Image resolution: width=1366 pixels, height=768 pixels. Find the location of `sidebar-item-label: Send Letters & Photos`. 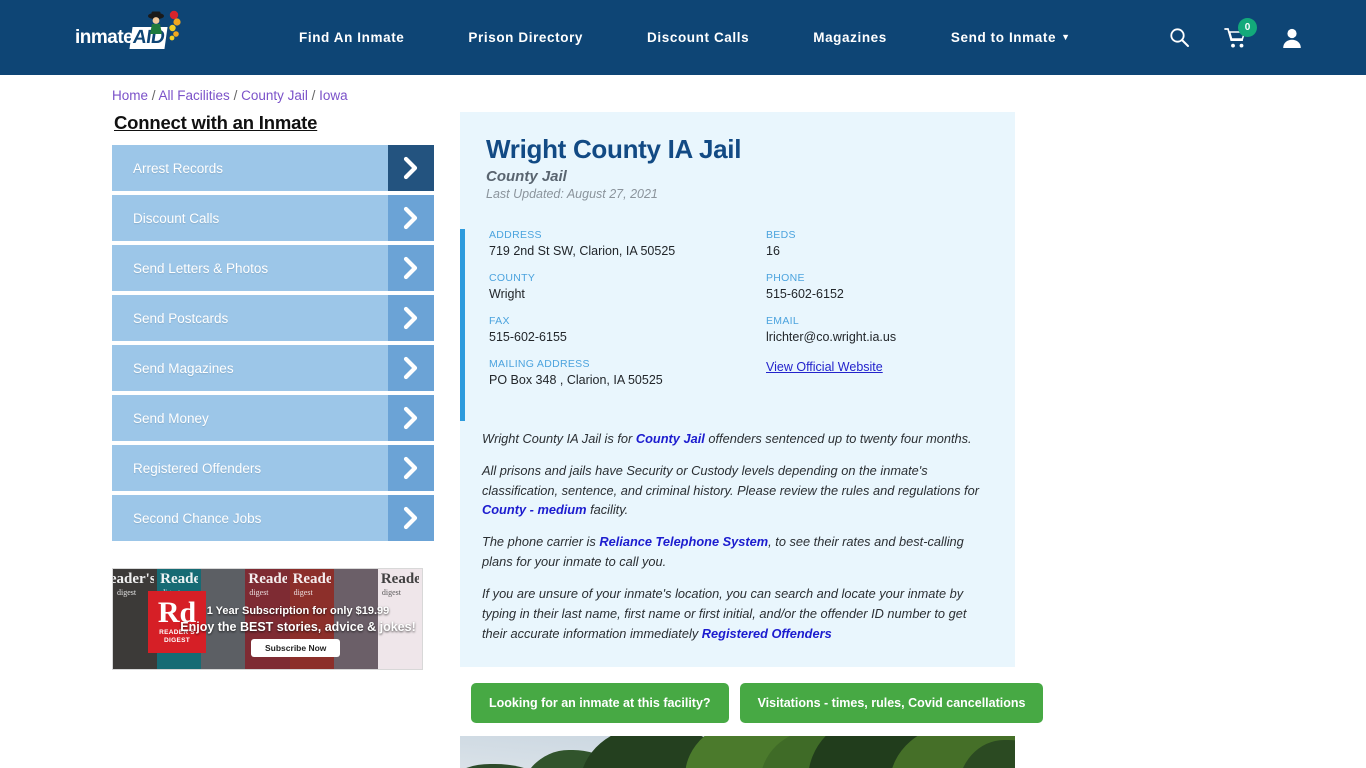

sidebar-item-label: Send Letters & Photos is located at coordinates (250, 268).